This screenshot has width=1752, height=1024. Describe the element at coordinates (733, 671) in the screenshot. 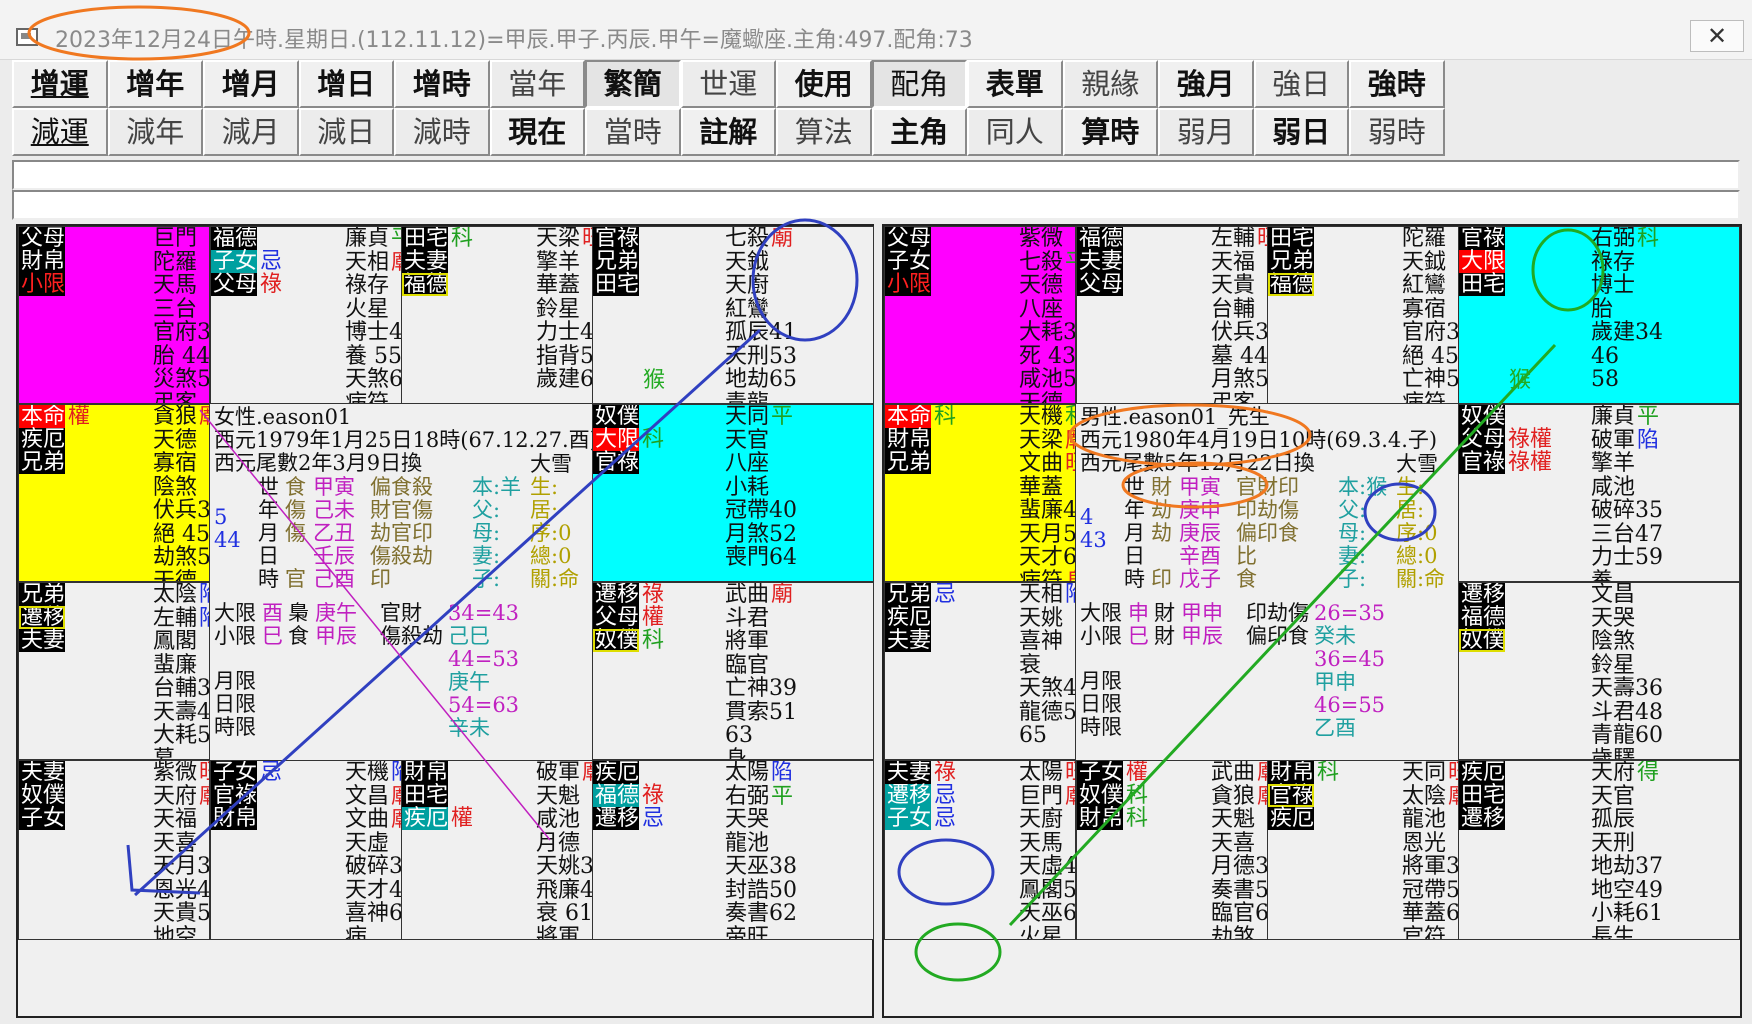

I see `palace-cell: 遷移祿父母權奴僕科武曲廟 斗君 將軍 臨官 亡神39 貫索51 63 身` at that location.